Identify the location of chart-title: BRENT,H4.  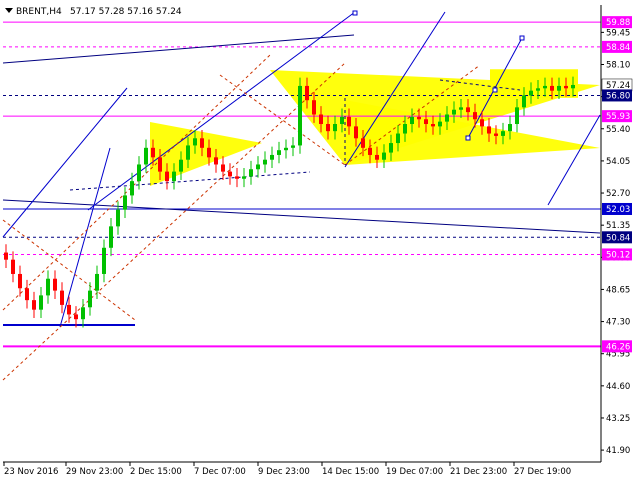
(39, 12).